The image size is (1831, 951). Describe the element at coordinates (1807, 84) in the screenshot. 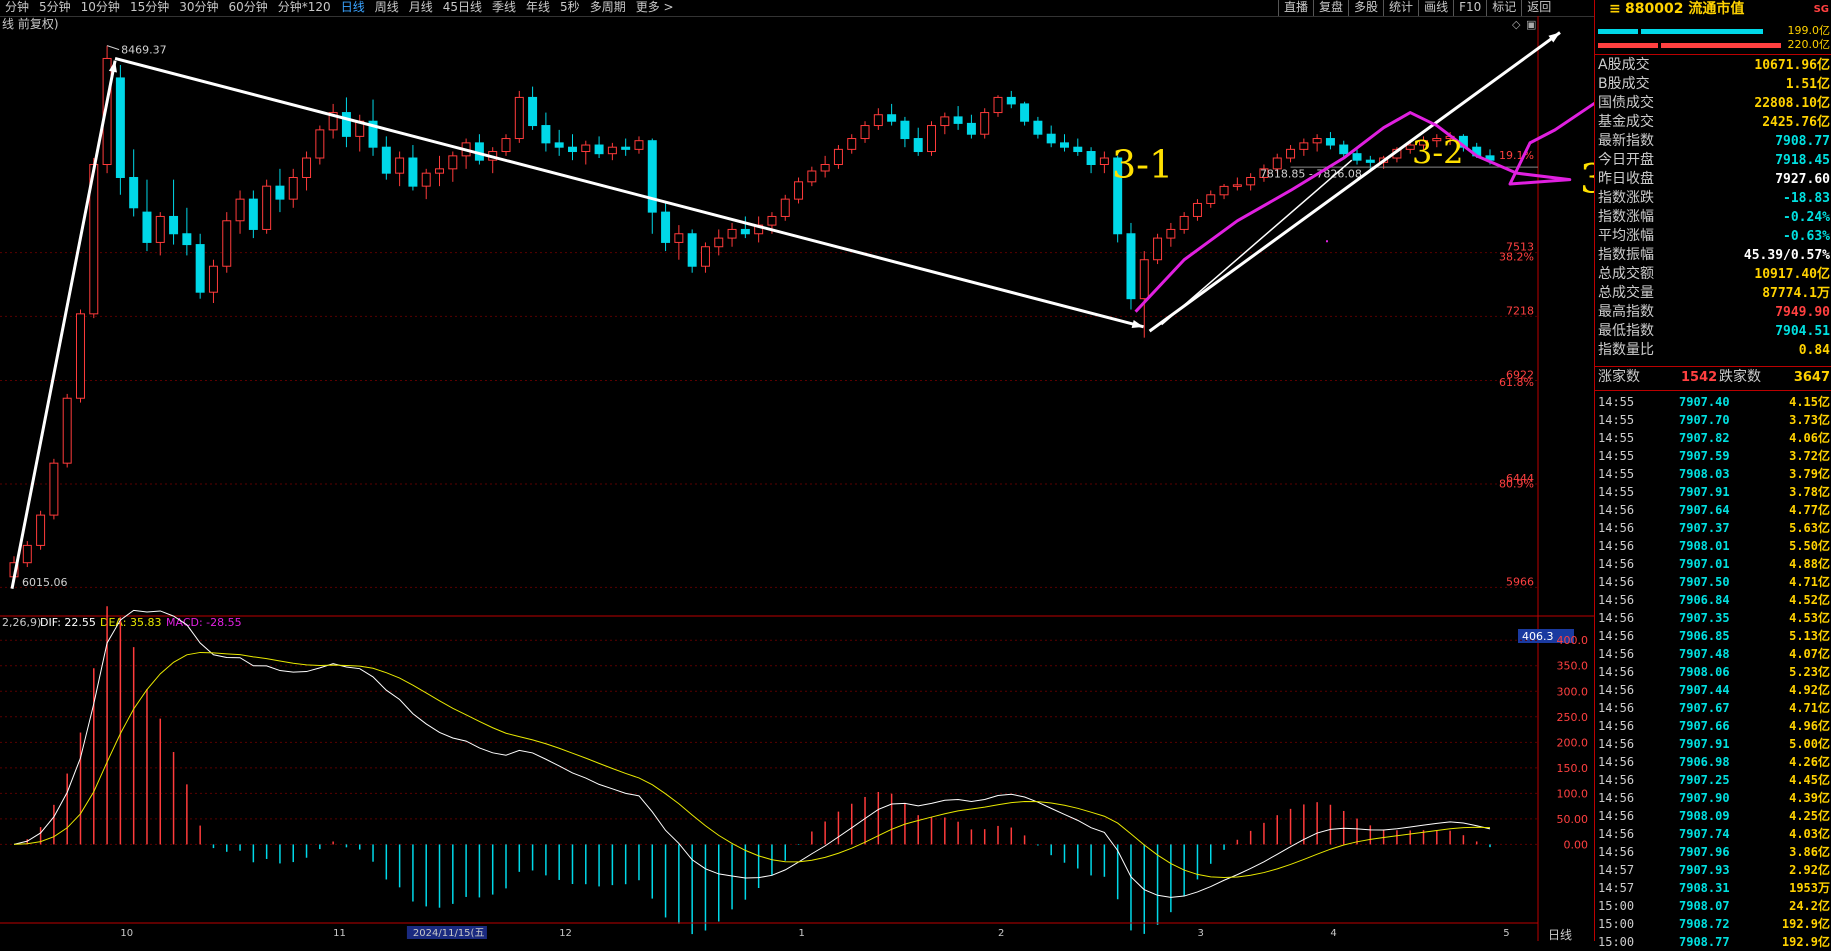

I see `stat-value: 1.51亿` at that location.